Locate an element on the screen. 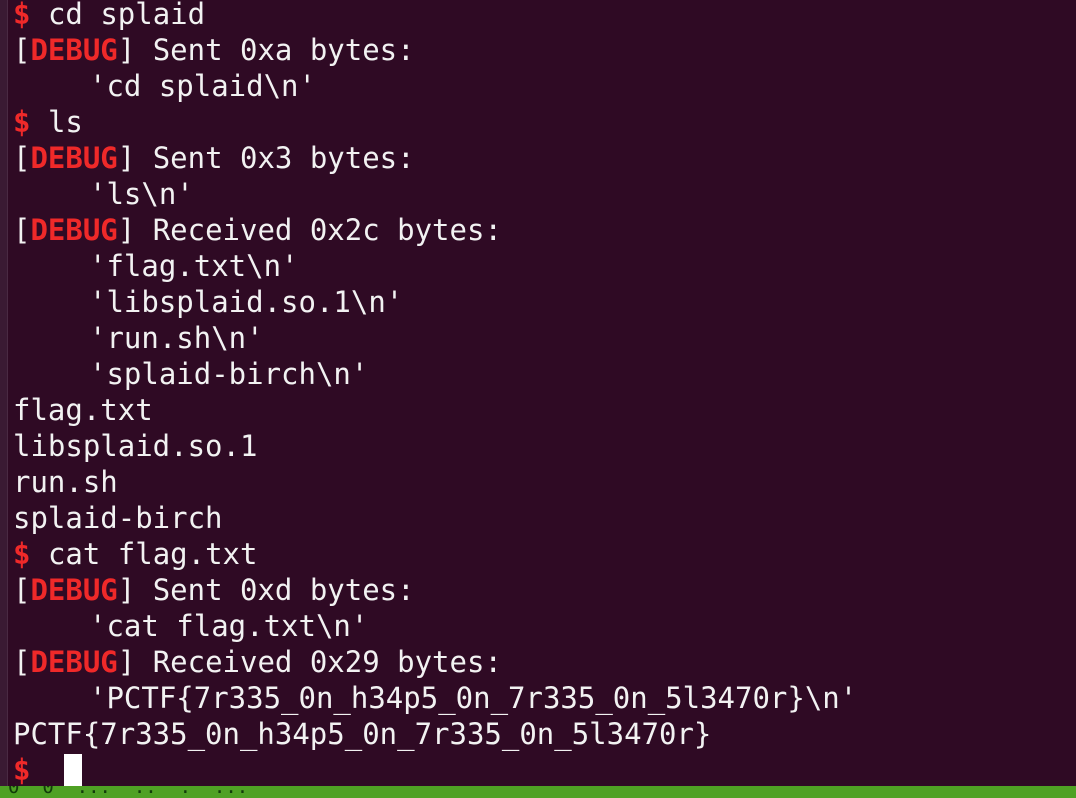  debug-message: Received 0x29 bytes: is located at coordinates (318, 662).